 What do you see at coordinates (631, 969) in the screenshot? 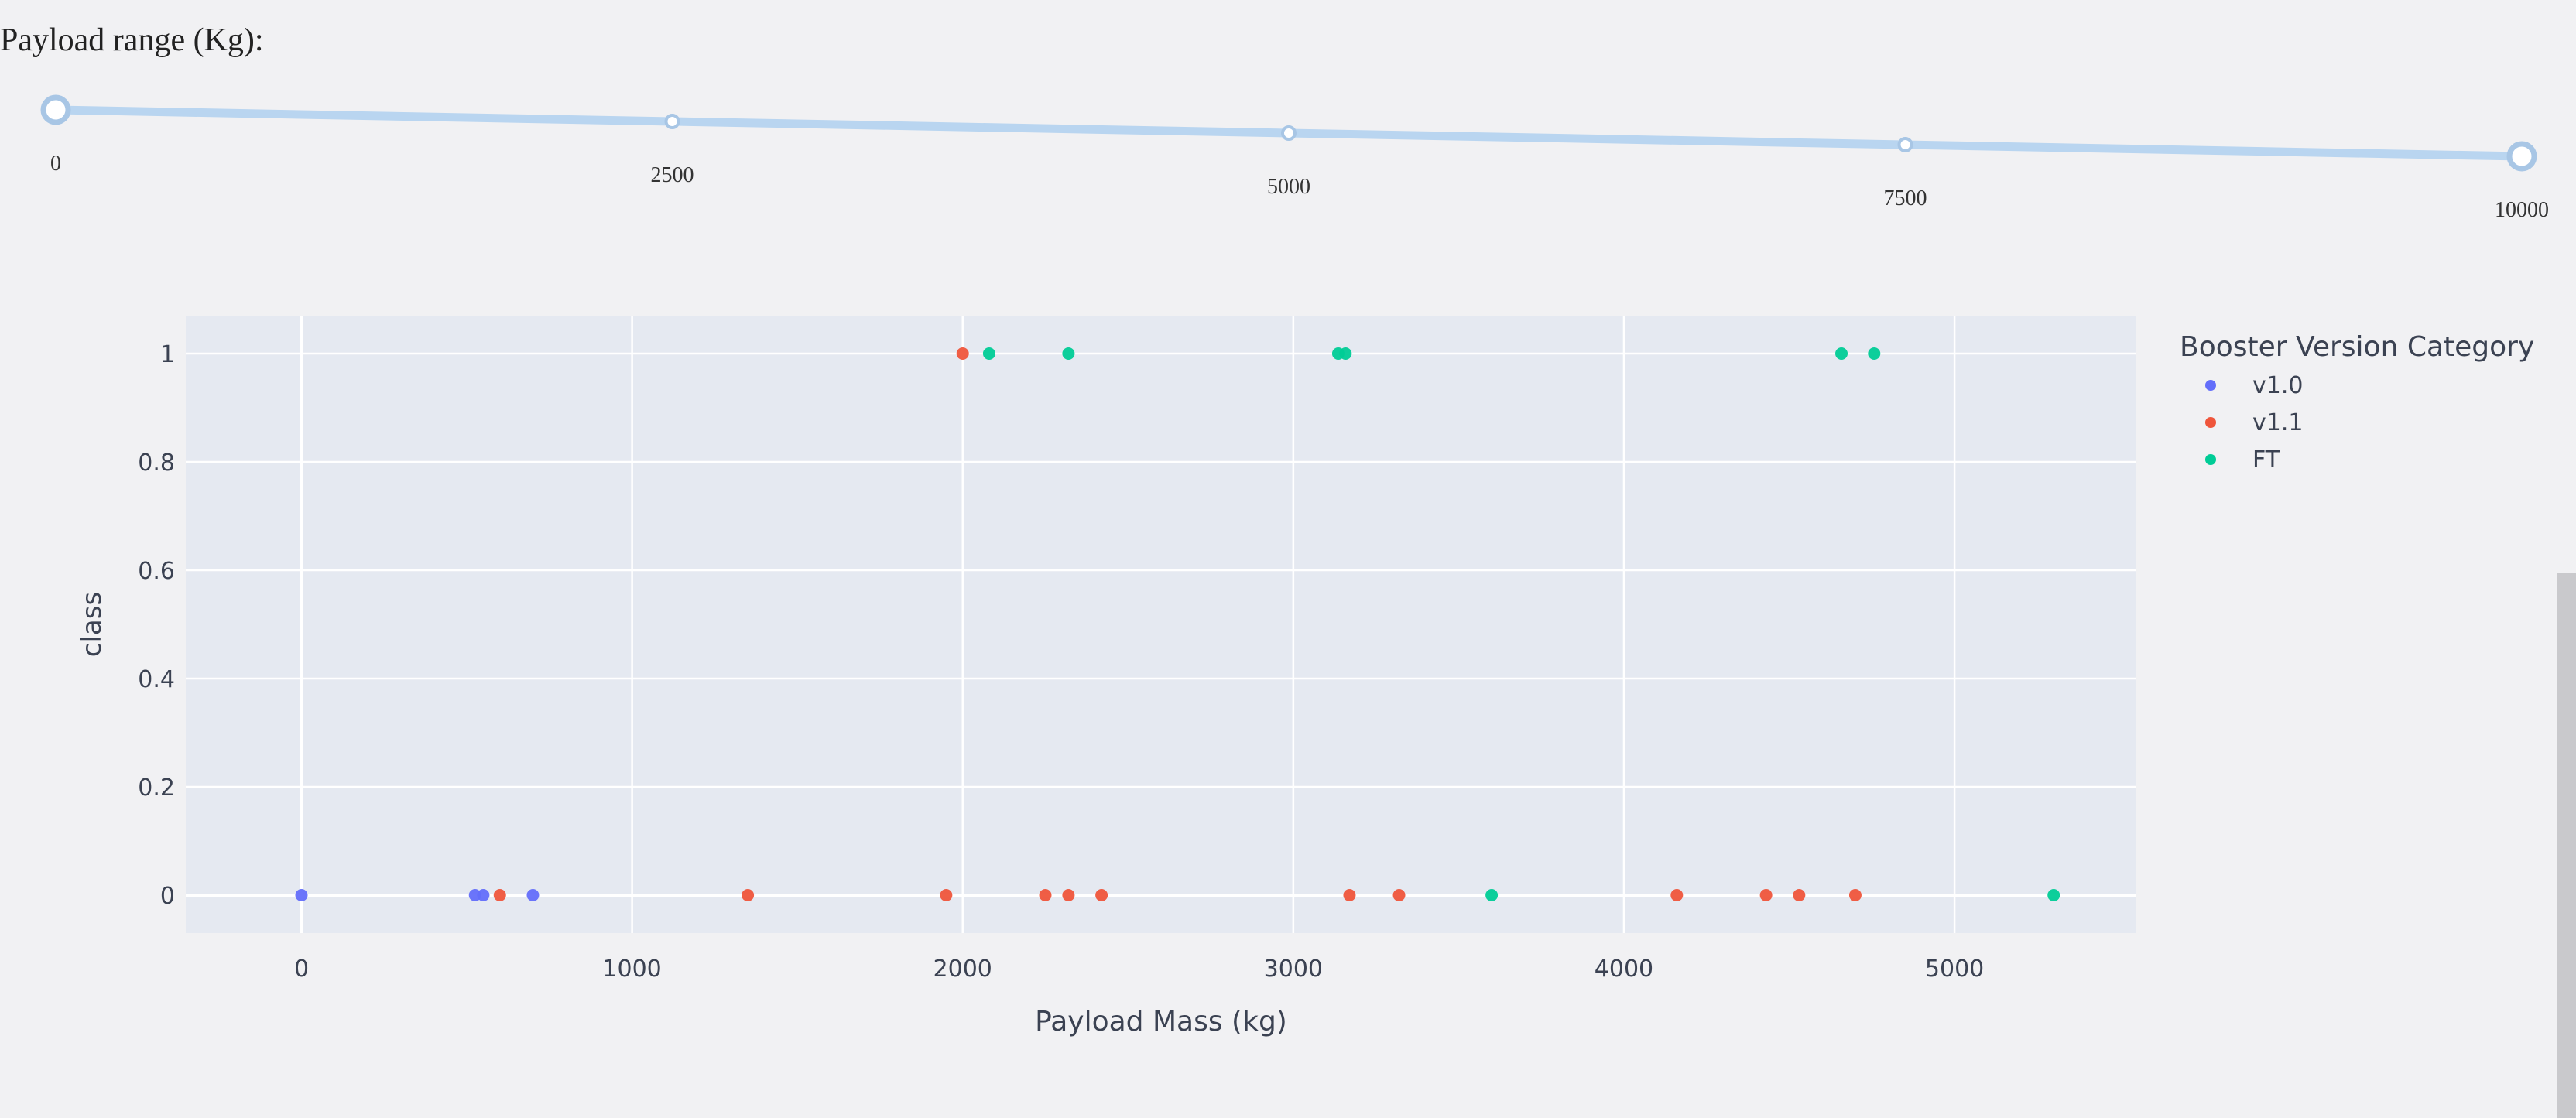
I see `x-tick-label: 1000` at bounding box center [631, 969].